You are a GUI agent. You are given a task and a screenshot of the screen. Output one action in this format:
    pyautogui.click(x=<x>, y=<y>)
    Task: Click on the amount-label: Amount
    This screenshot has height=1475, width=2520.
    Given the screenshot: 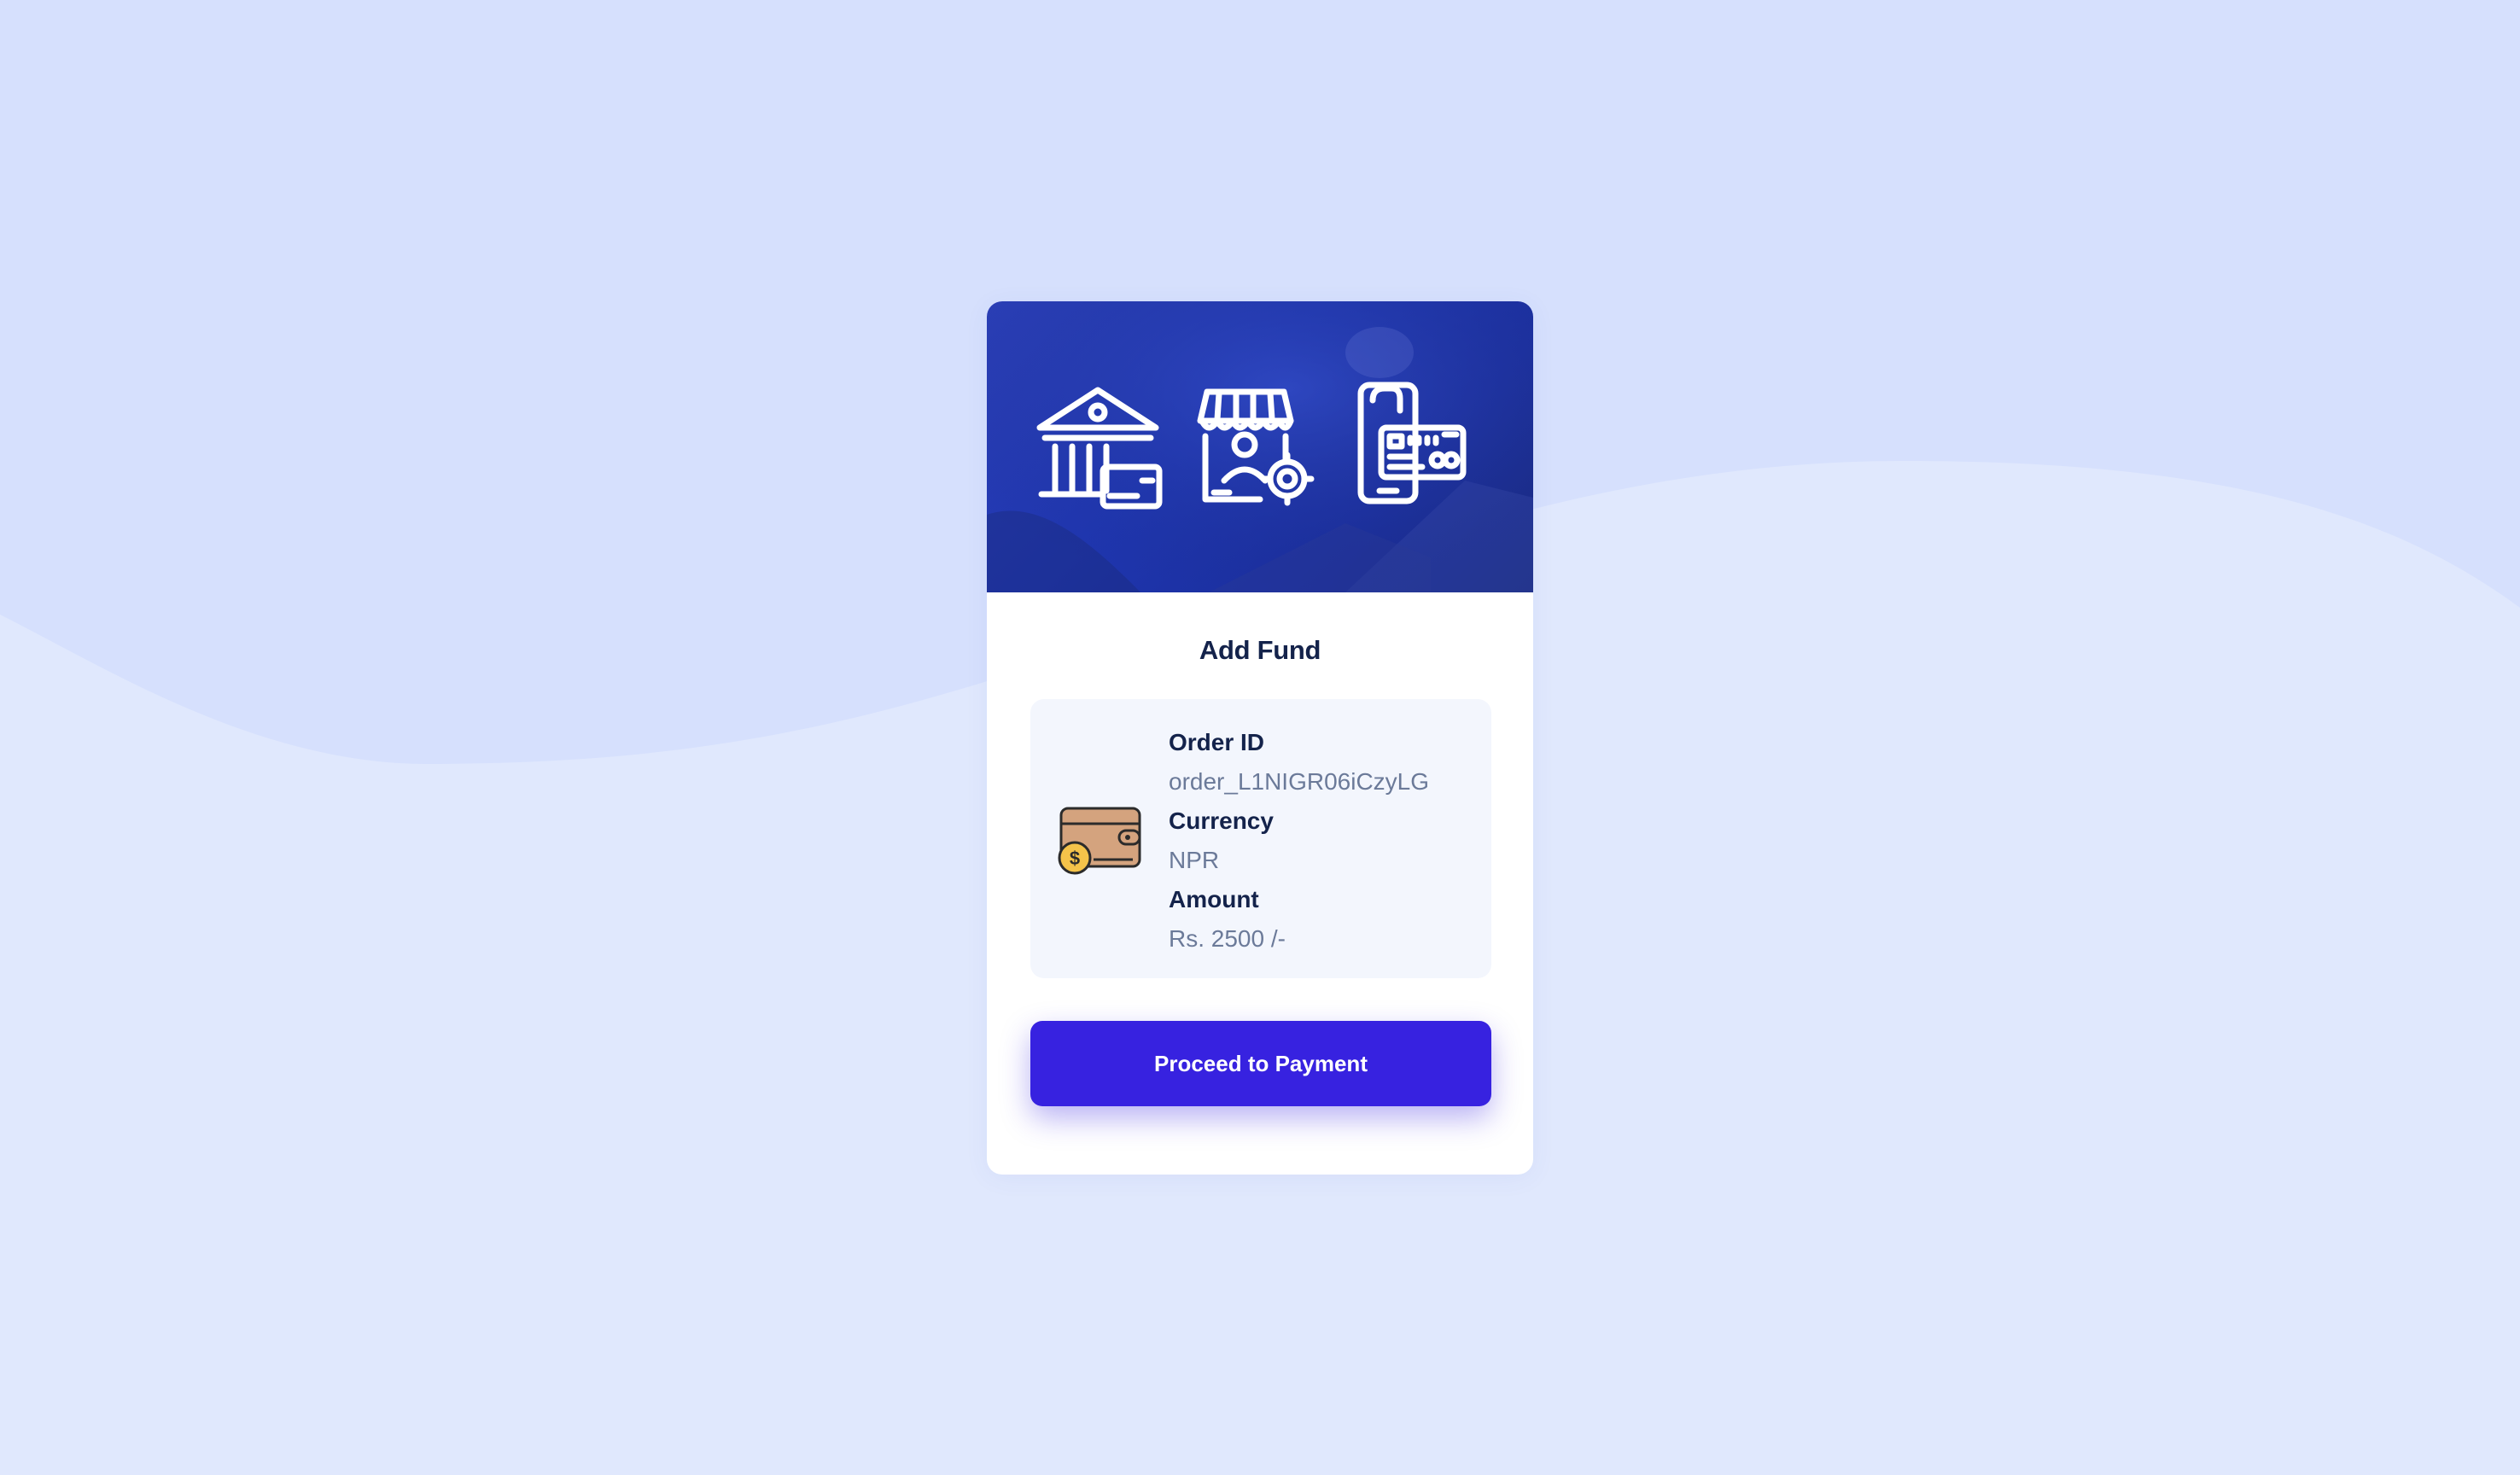 What is the action you would take?
    pyautogui.click(x=1214, y=899)
    